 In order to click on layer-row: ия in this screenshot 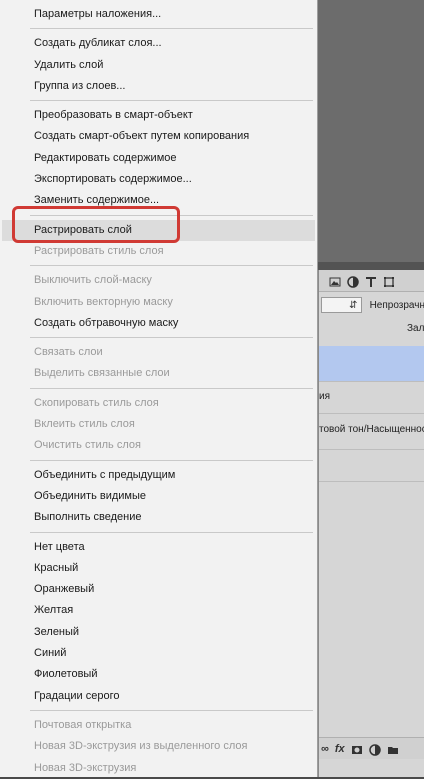, I will do `click(371, 398)`.